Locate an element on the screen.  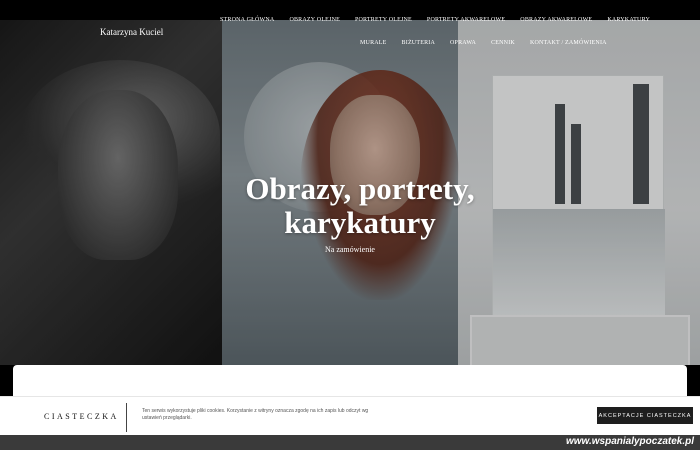
footer-bar: www.wspanialypoczatek.pl is located at coordinates (350, 442).